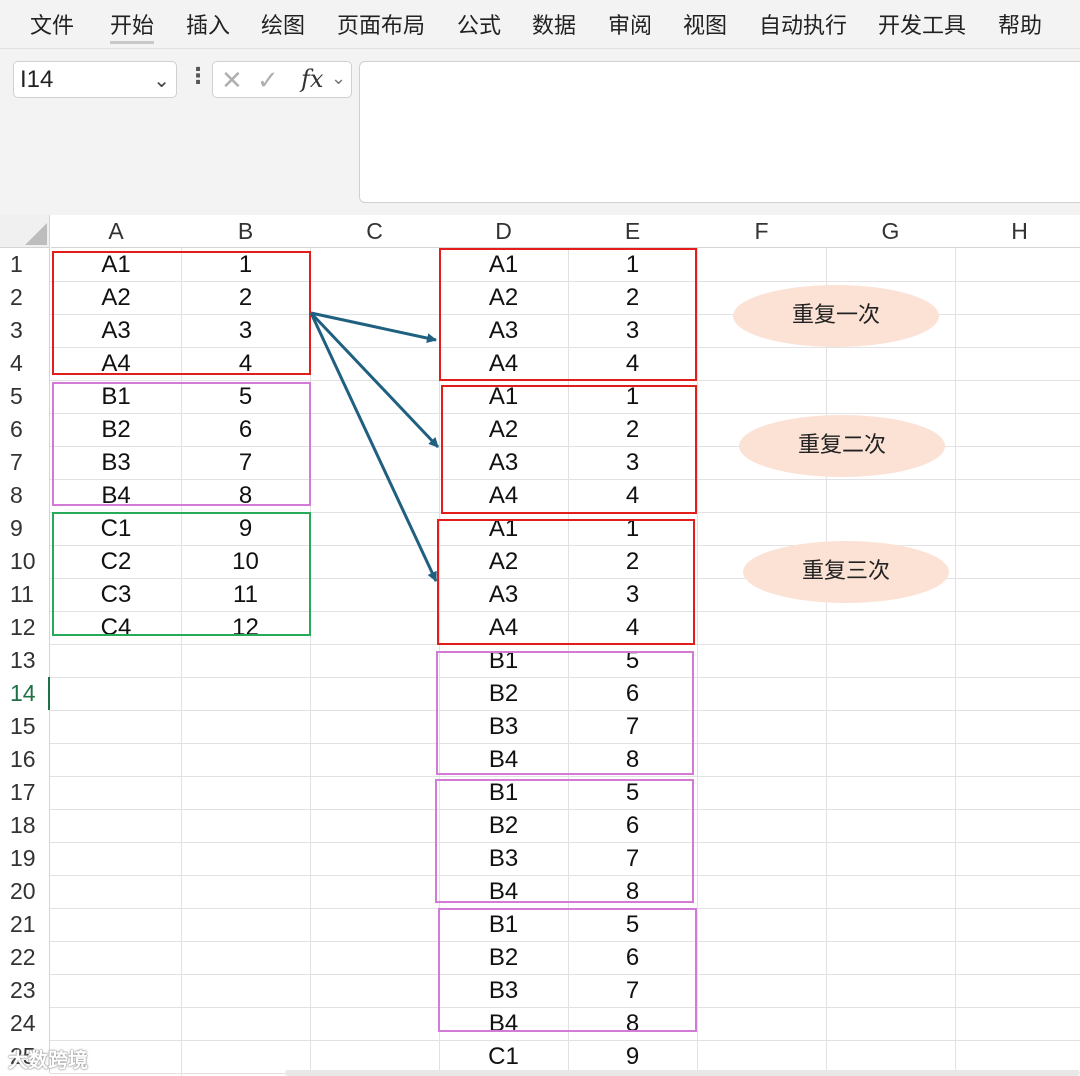 The width and height of the screenshot is (1080, 1076). Describe the element at coordinates (25, 858) in the screenshot. I see `row-header-19: 19` at that location.